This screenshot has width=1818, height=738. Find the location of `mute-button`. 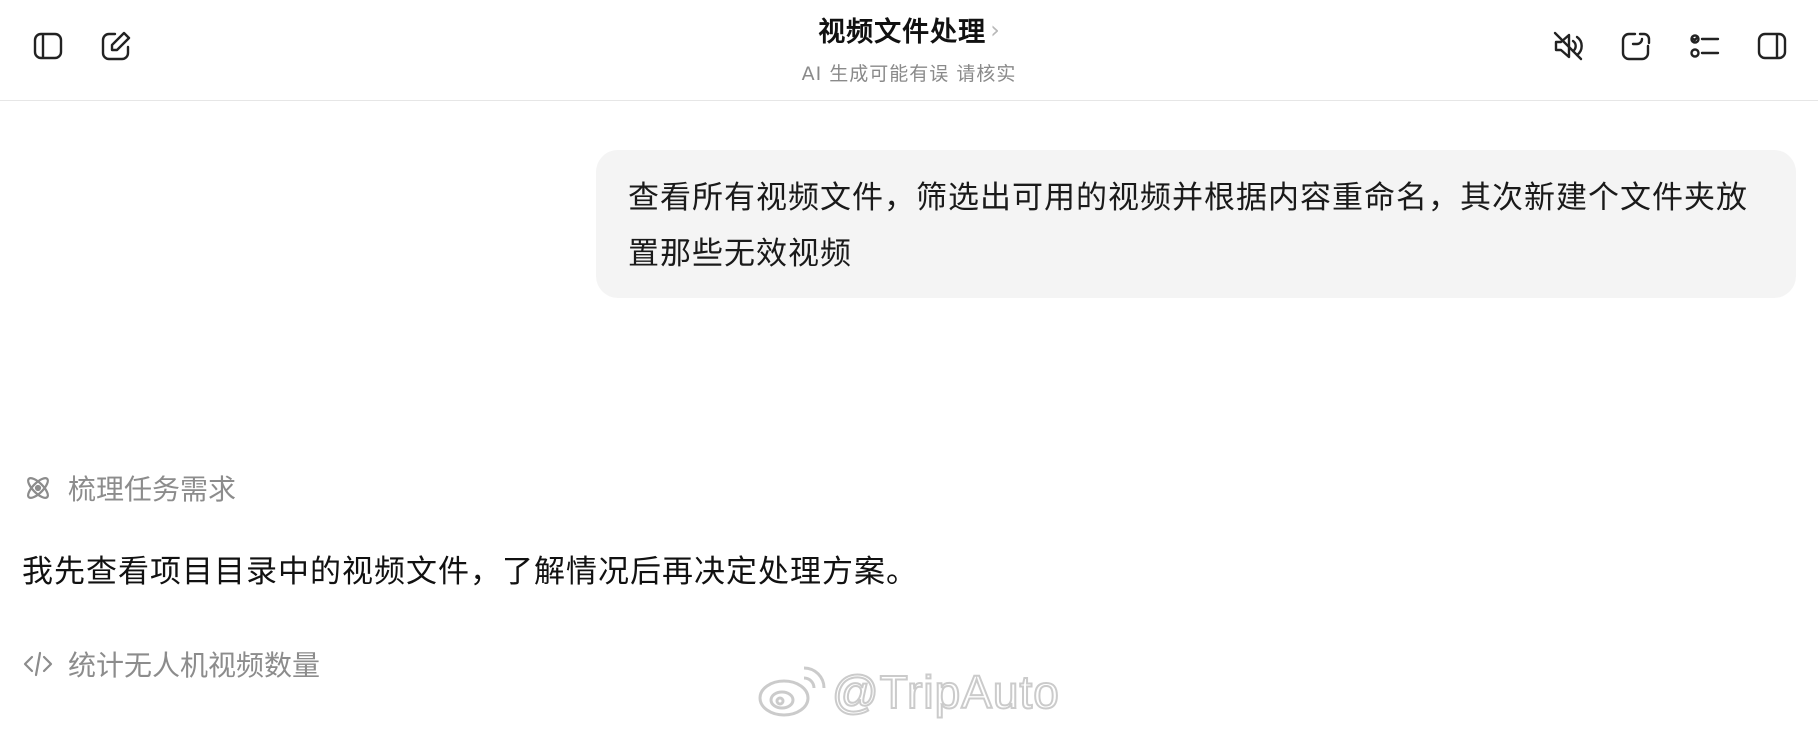

mute-button is located at coordinates (1568, 46).